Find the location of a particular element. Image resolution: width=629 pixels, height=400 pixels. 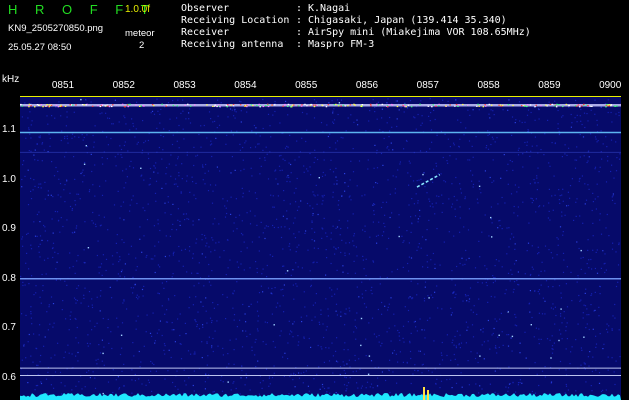

y-tick-label: 0.6 is located at coordinates (9, 377).